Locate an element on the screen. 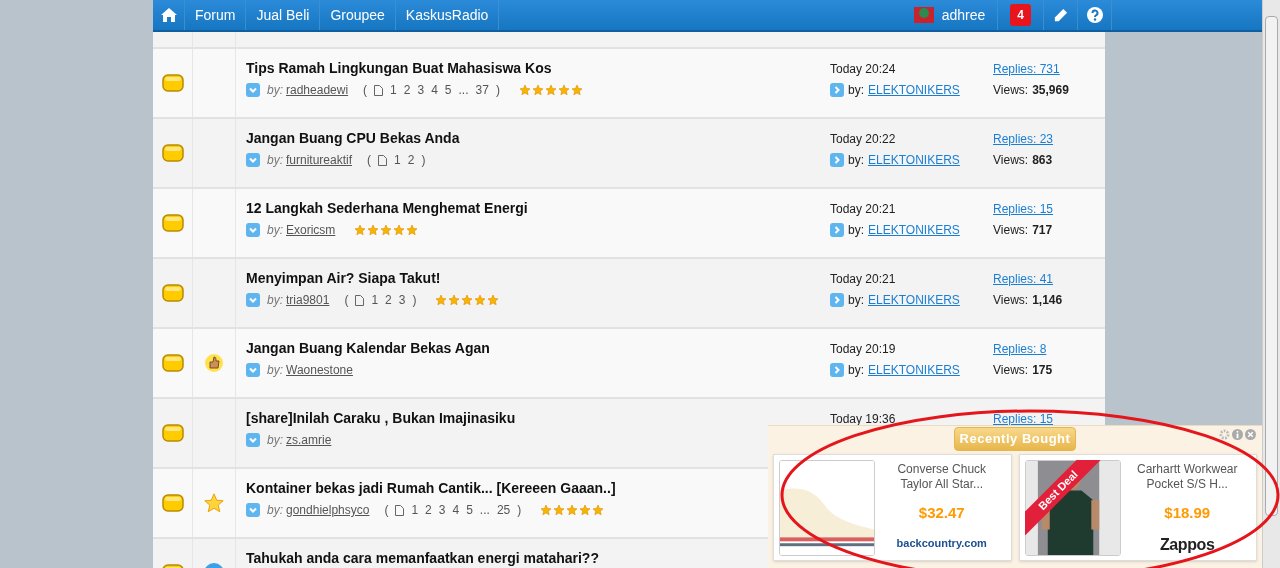  page-link: 25 is located at coordinates (503, 510).